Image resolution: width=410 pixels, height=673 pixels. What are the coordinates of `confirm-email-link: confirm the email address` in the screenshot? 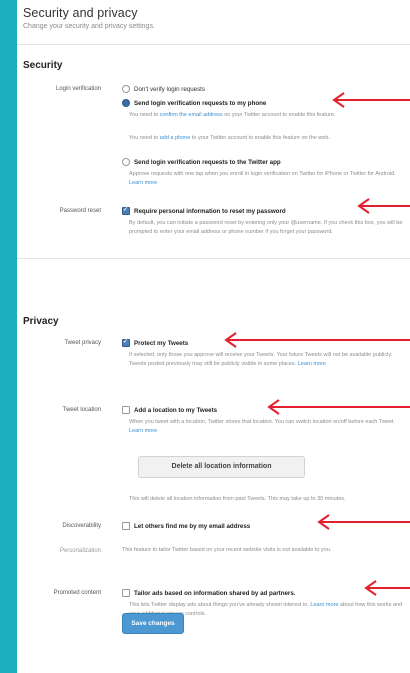 It's located at (191, 115).